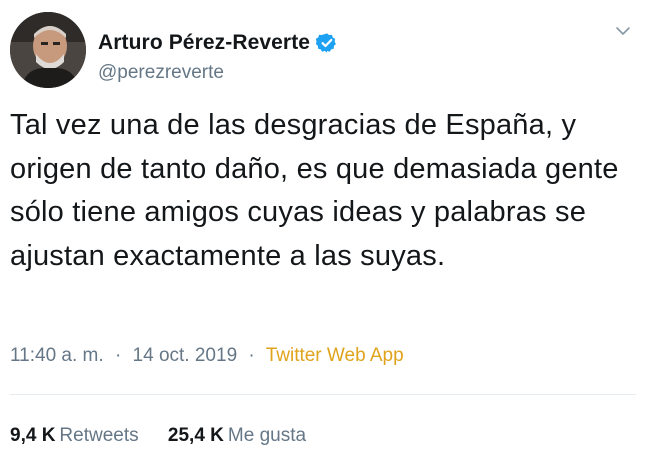  What do you see at coordinates (326, 43) in the screenshot?
I see `verified-badge-icon` at bounding box center [326, 43].